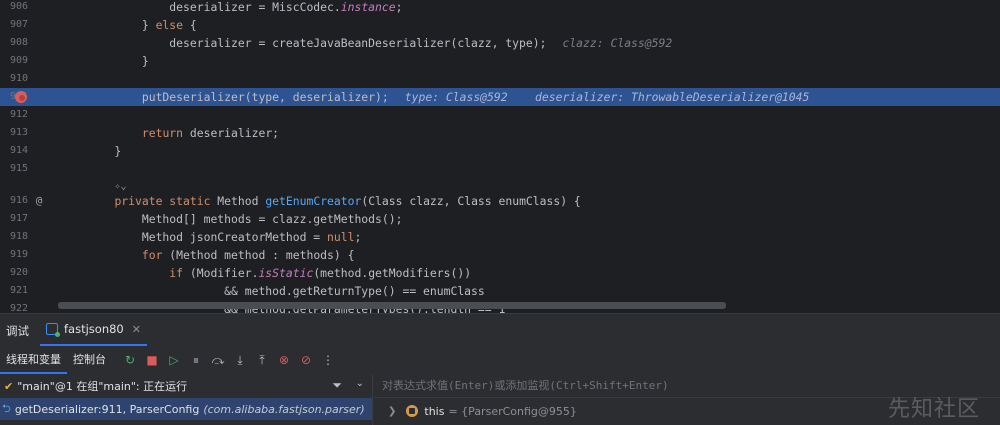 This screenshot has width=1000, height=425. What do you see at coordinates (14, 25) in the screenshot?
I see `line-number: 907` at bounding box center [14, 25].